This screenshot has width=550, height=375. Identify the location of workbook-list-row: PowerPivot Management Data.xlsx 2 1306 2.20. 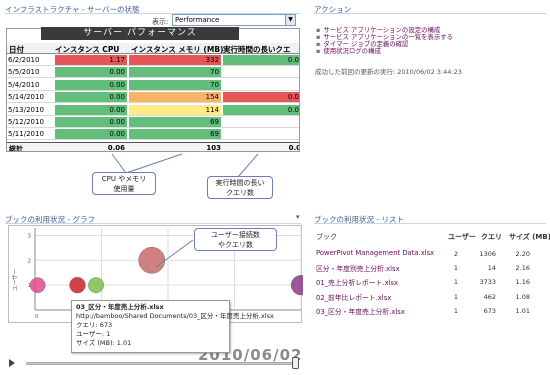
(432, 255).